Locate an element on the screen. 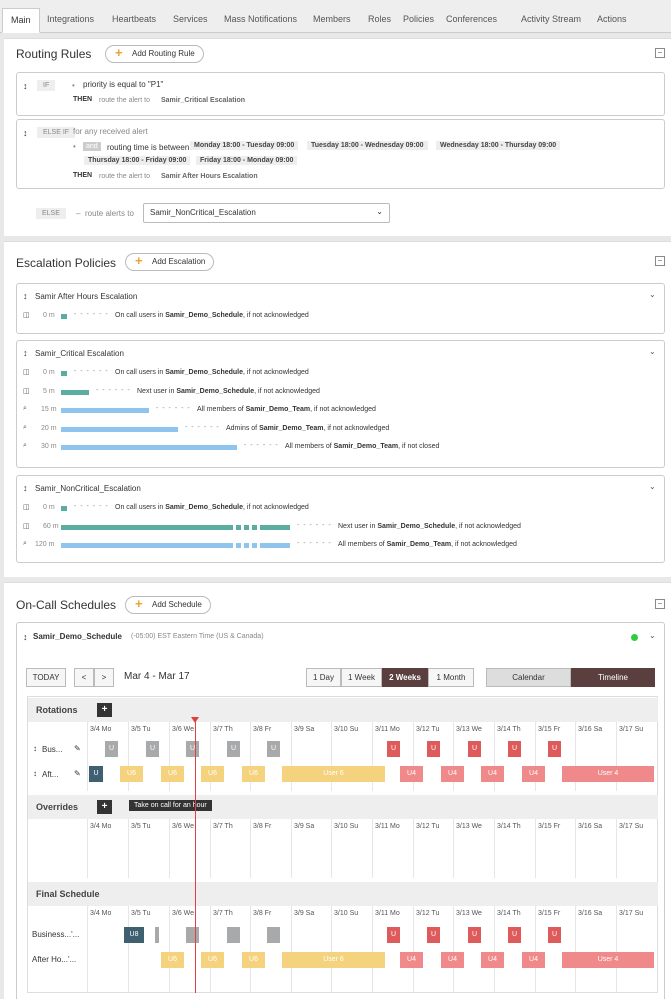 The height and width of the screenshot is (999, 671). time-chip: Wednesday 18:00 - Thursday 09:00 is located at coordinates (498, 145).